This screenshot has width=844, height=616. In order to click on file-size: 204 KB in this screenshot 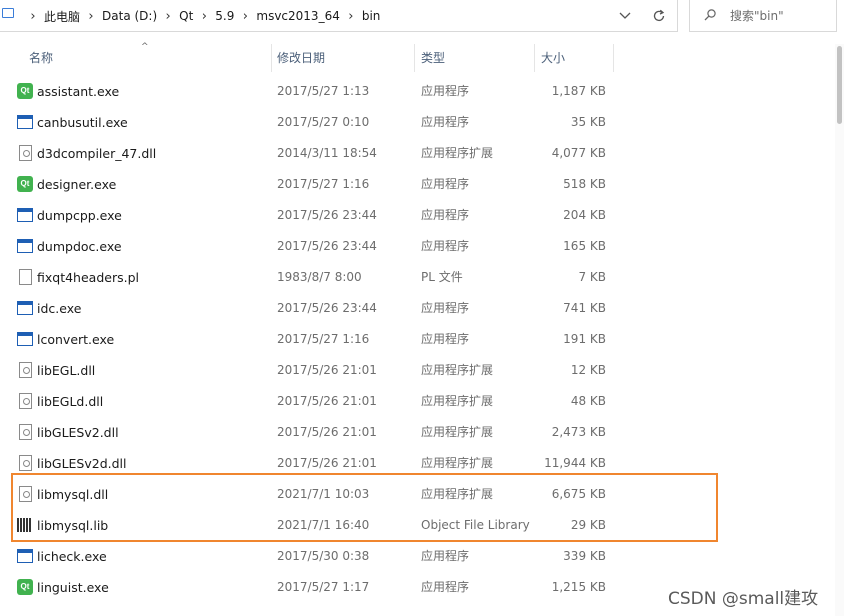, I will do `click(584, 215)`.